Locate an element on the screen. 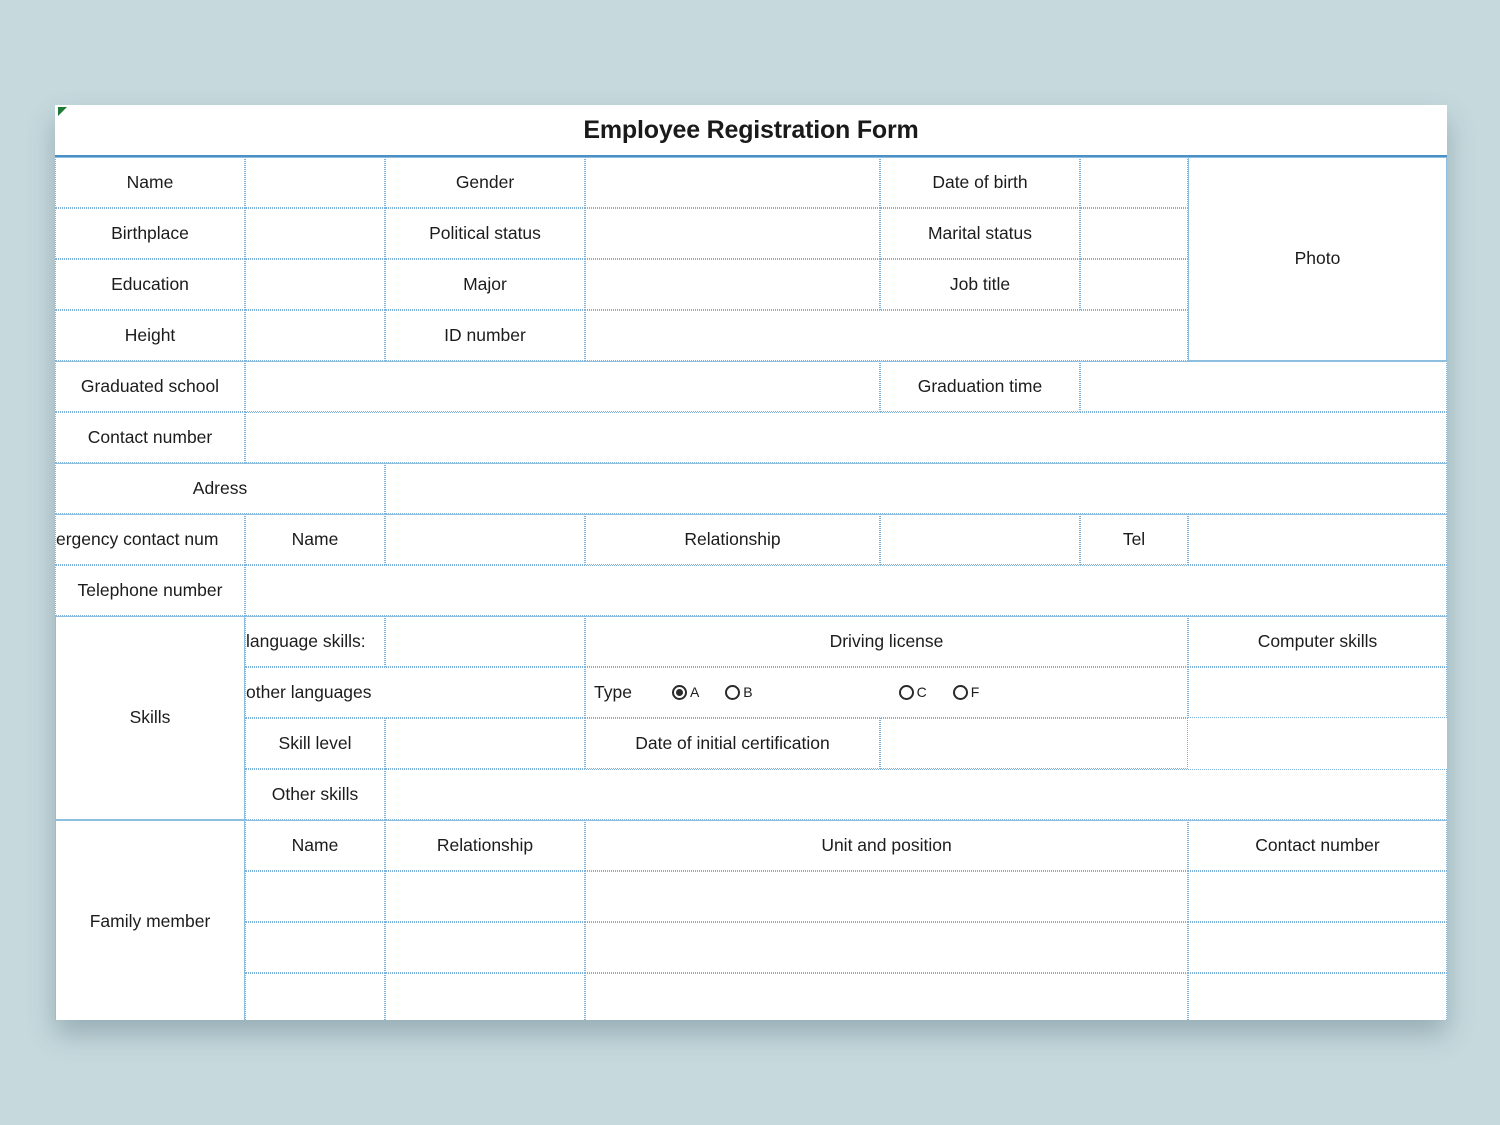 The width and height of the screenshot is (1500, 1125). field-job-title is located at coordinates (1134, 284).